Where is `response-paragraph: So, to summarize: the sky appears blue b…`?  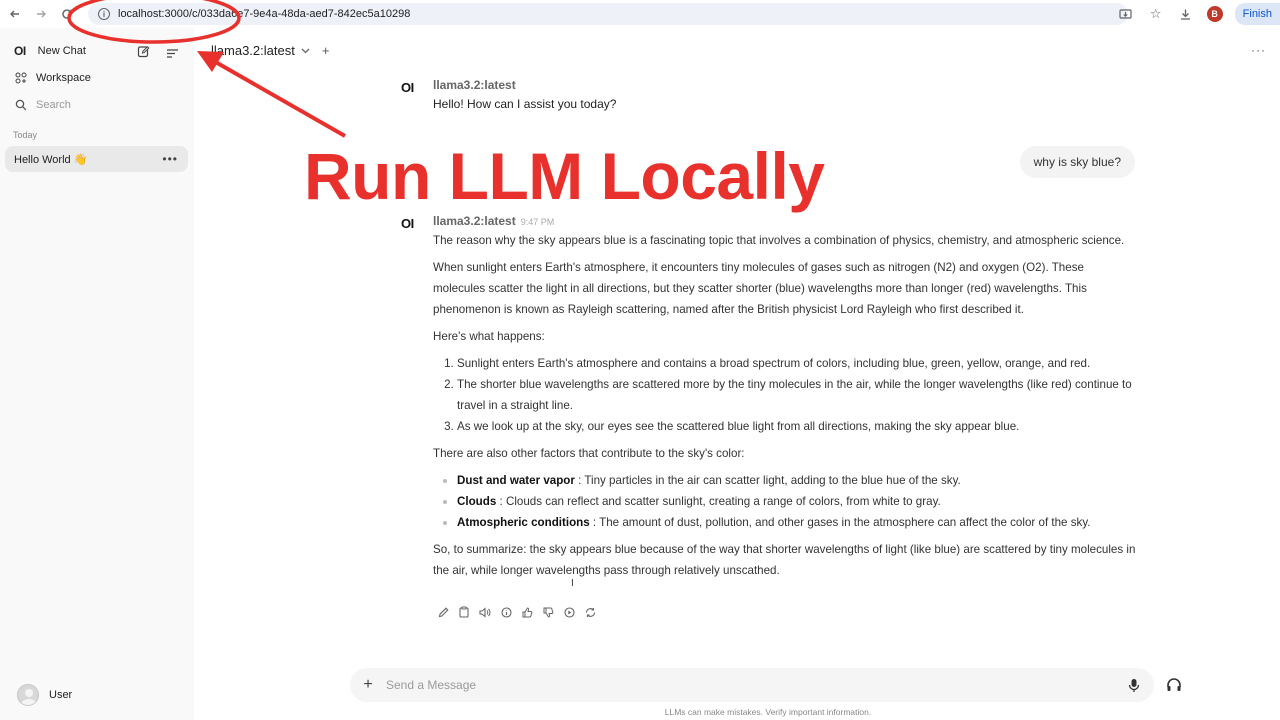 response-paragraph: So, to summarize: the sky appears blue b… is located at coordinates (784, 560).